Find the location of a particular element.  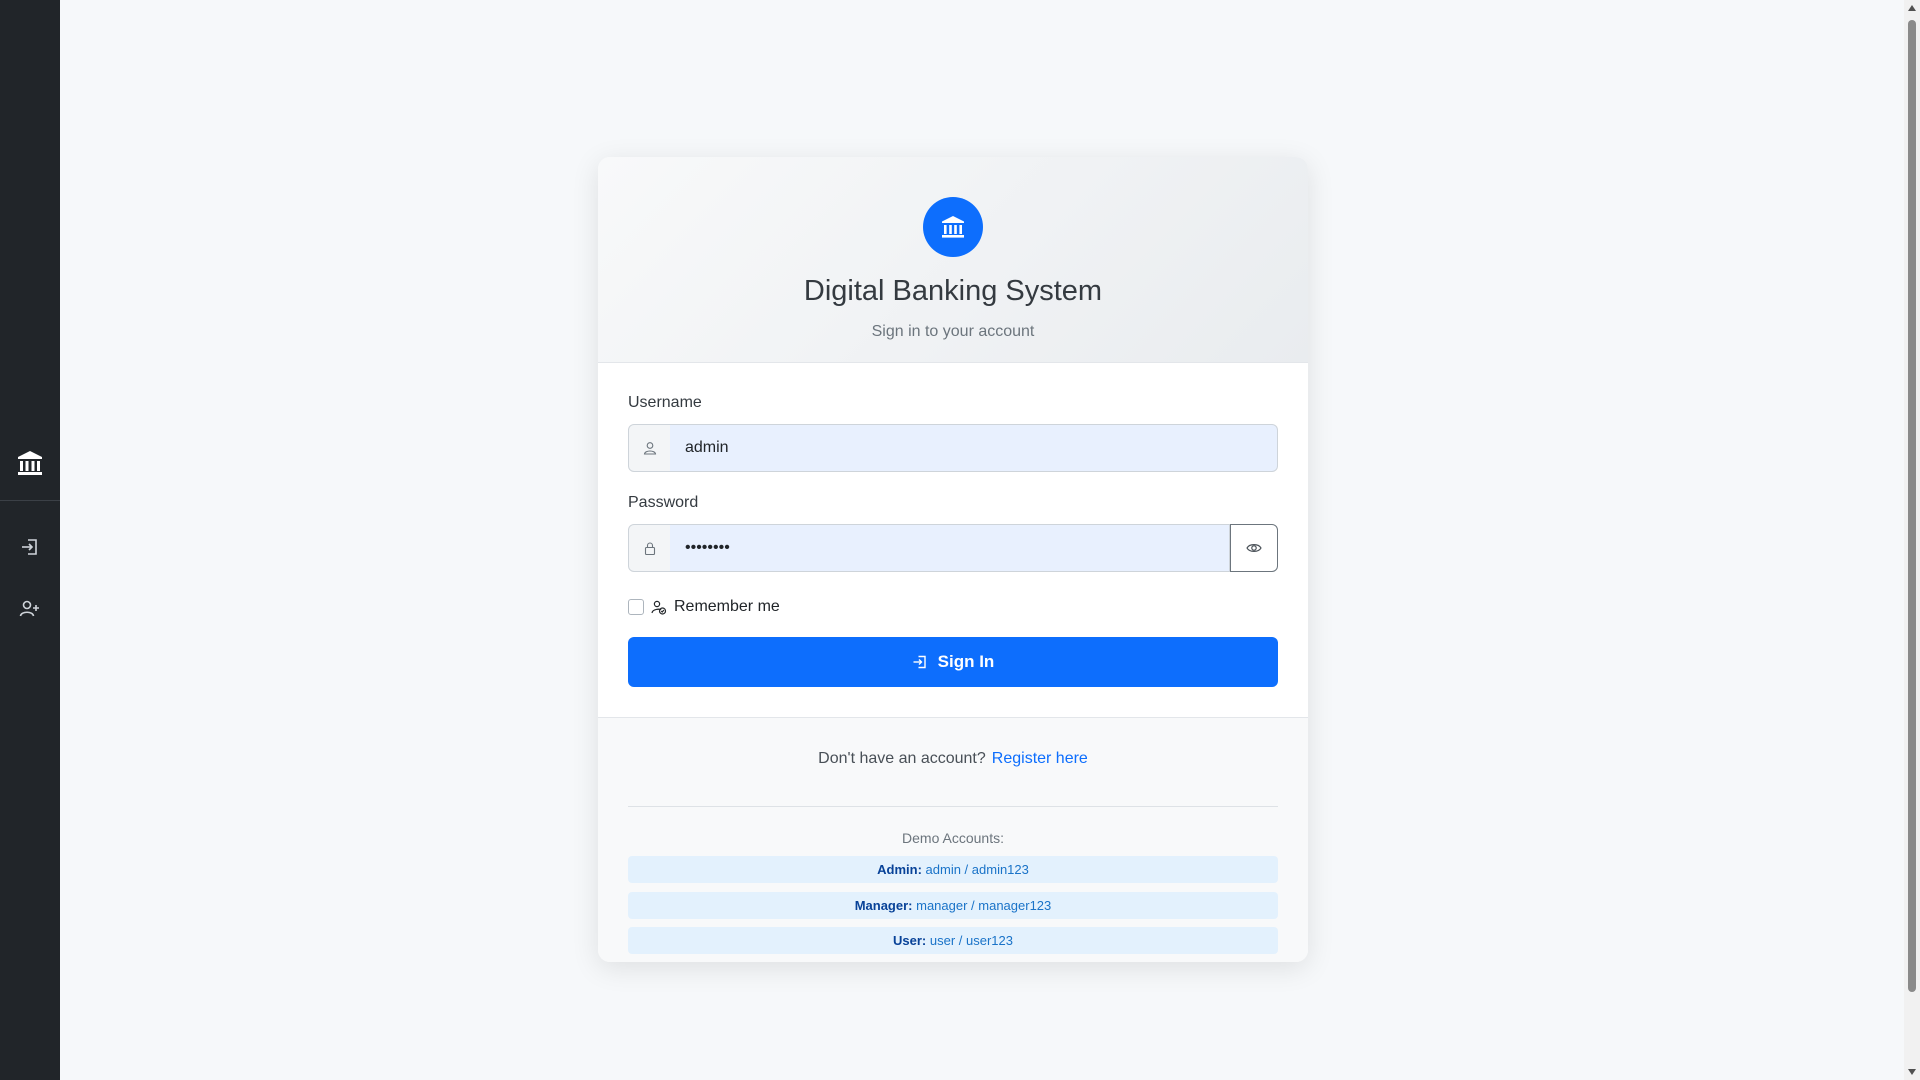

demo-role: Admin: is located at coordinates (899, 869).